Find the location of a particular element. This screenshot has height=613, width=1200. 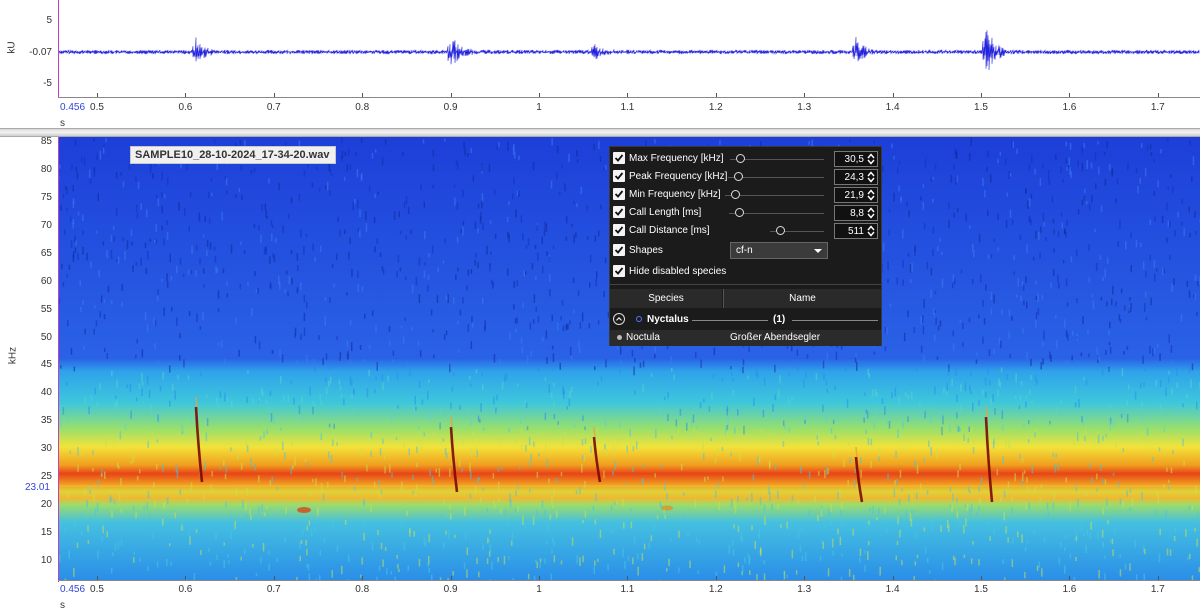

spec-ytick-label: 40 is located at coordinates (46, 393).